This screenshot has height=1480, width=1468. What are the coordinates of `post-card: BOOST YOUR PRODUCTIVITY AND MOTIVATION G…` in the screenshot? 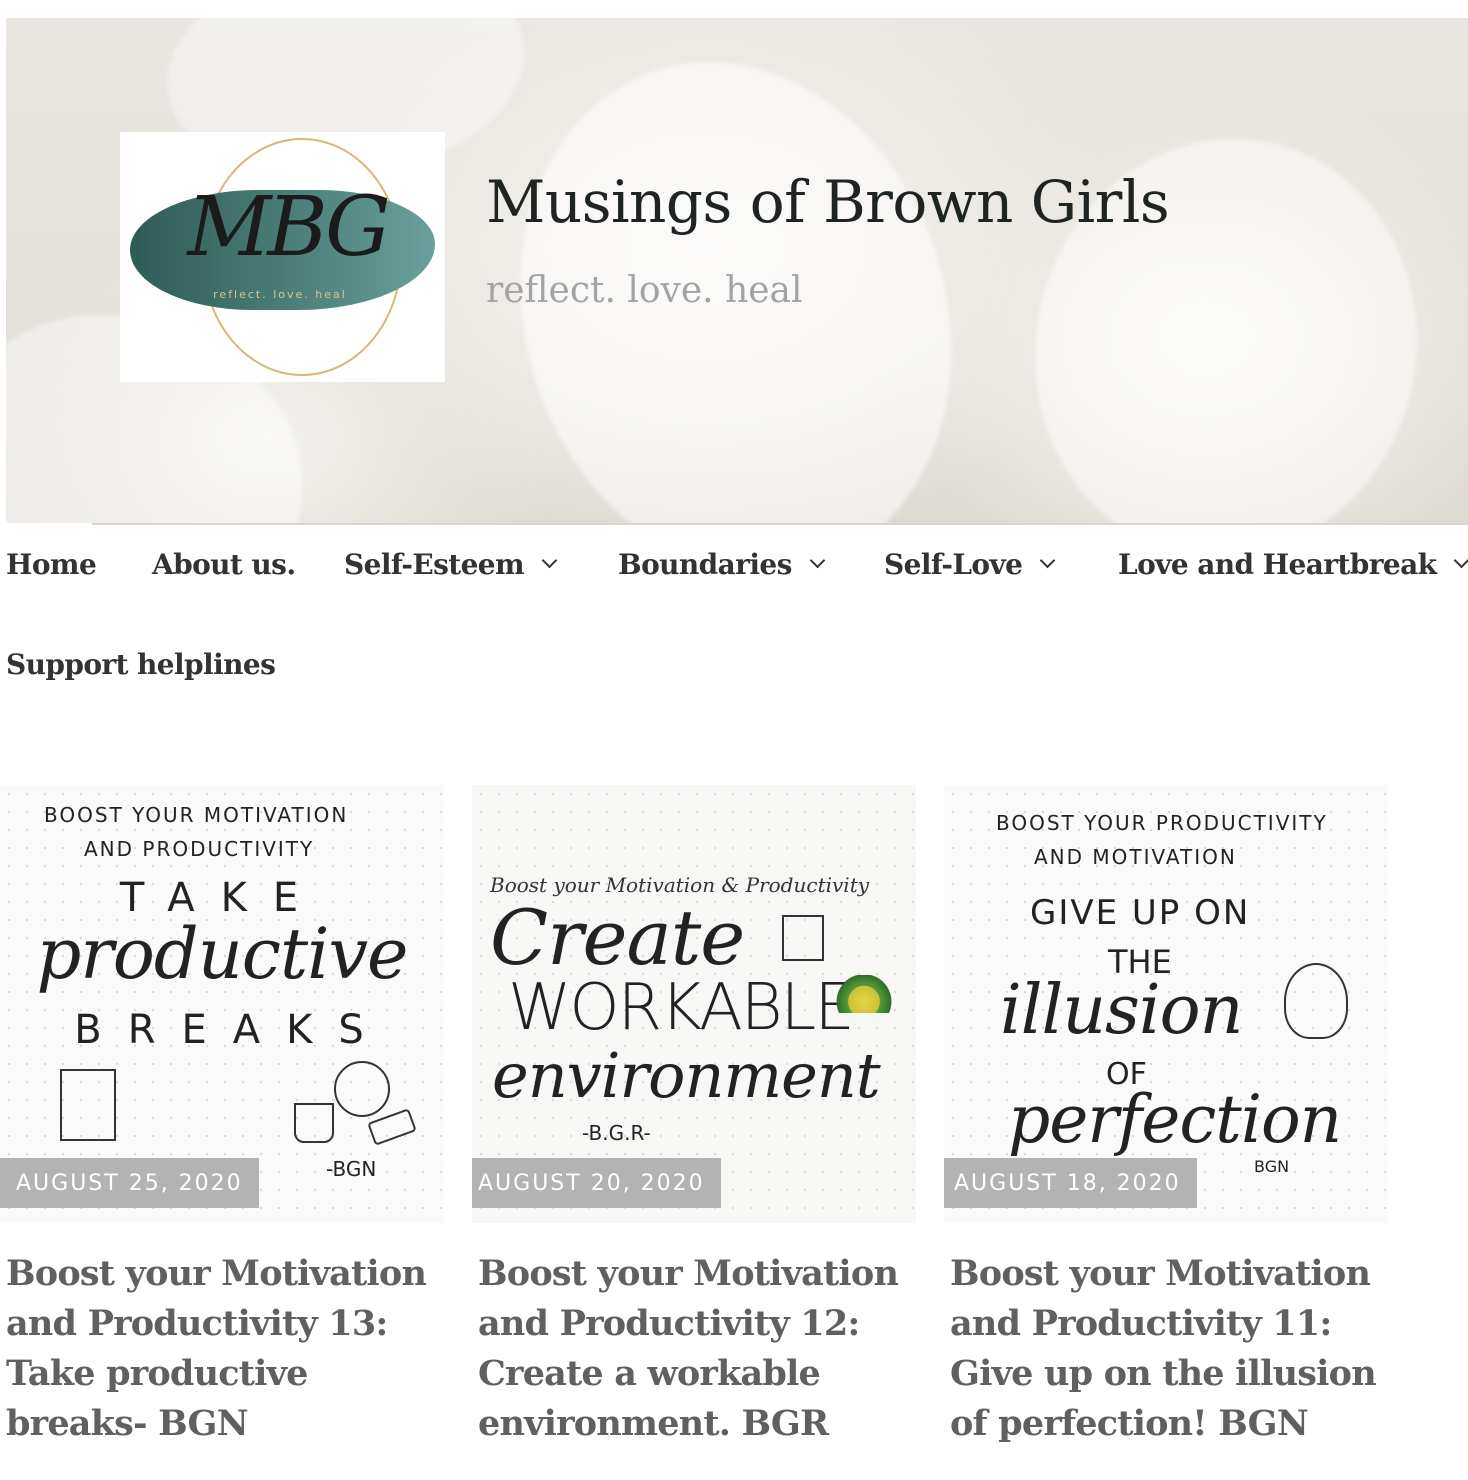 It's located at (1166, 1117).